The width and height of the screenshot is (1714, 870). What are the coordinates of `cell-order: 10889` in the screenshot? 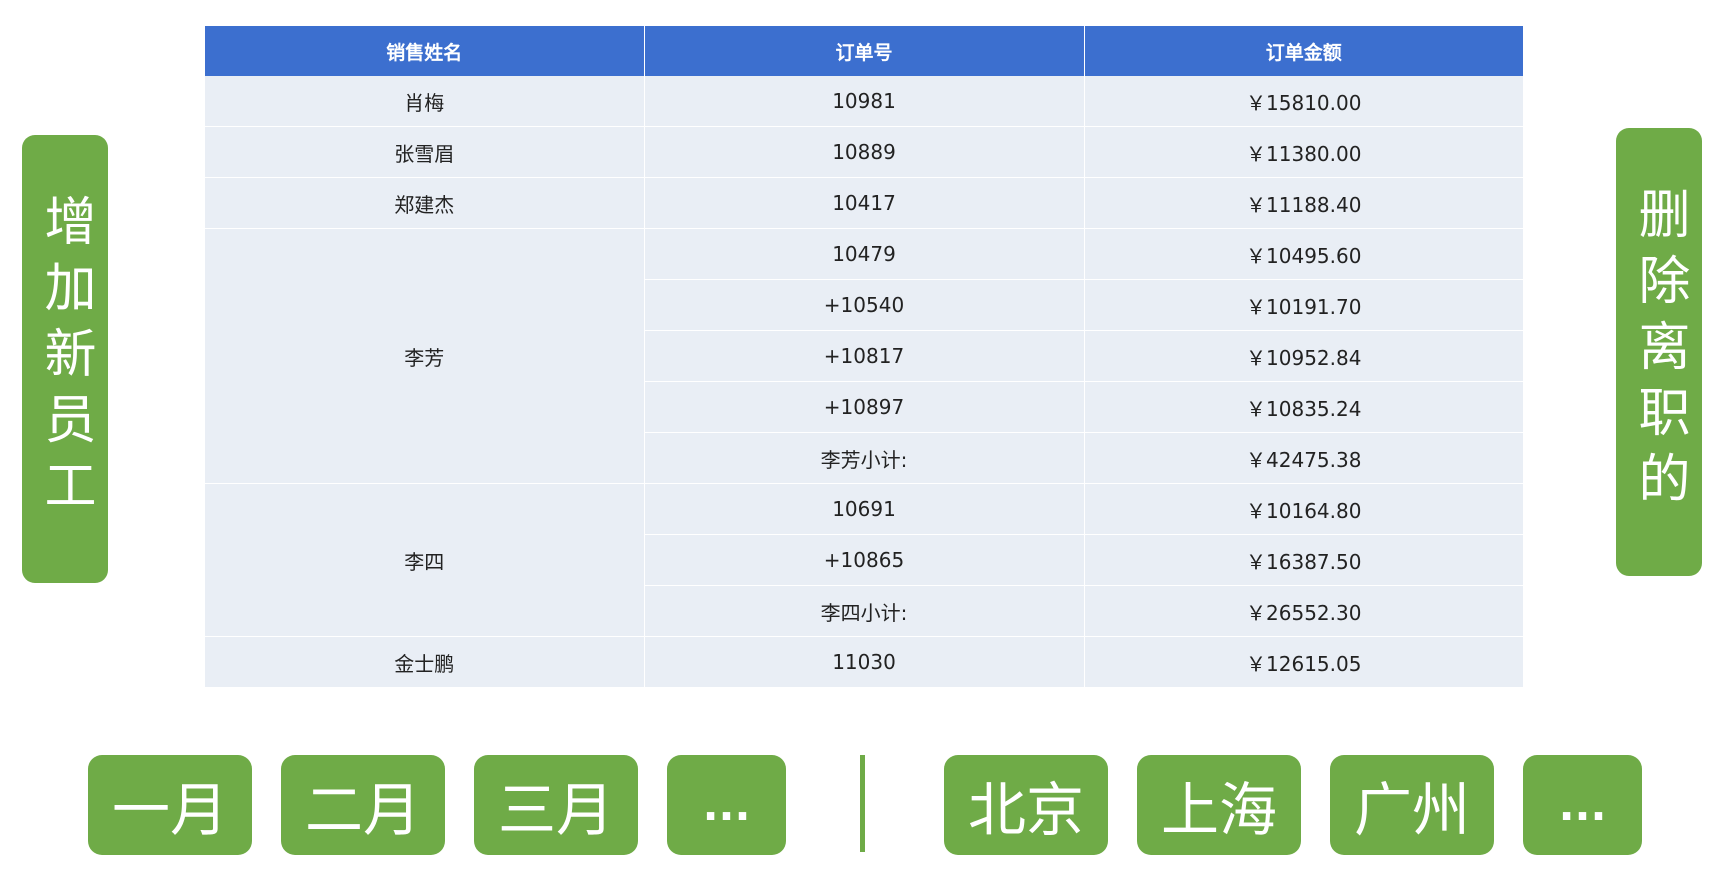 It's located at (864, 152).